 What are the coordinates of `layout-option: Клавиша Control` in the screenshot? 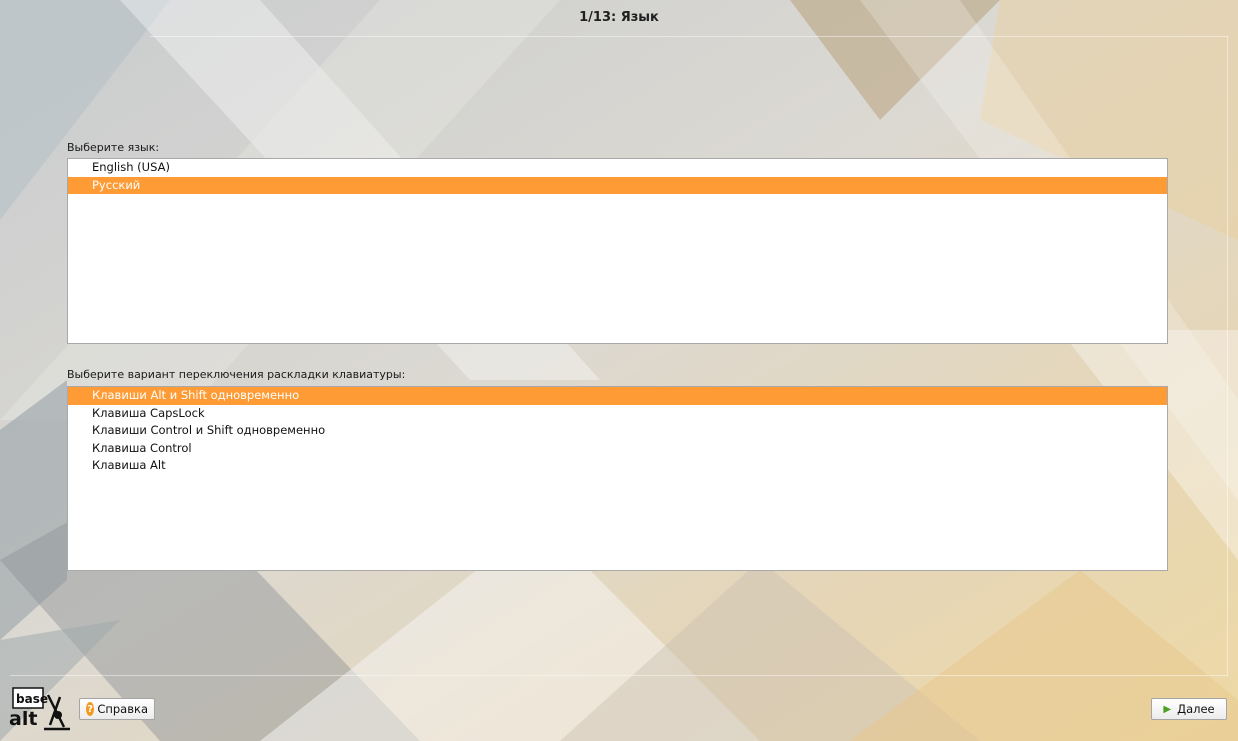 It's located at (617, 449).